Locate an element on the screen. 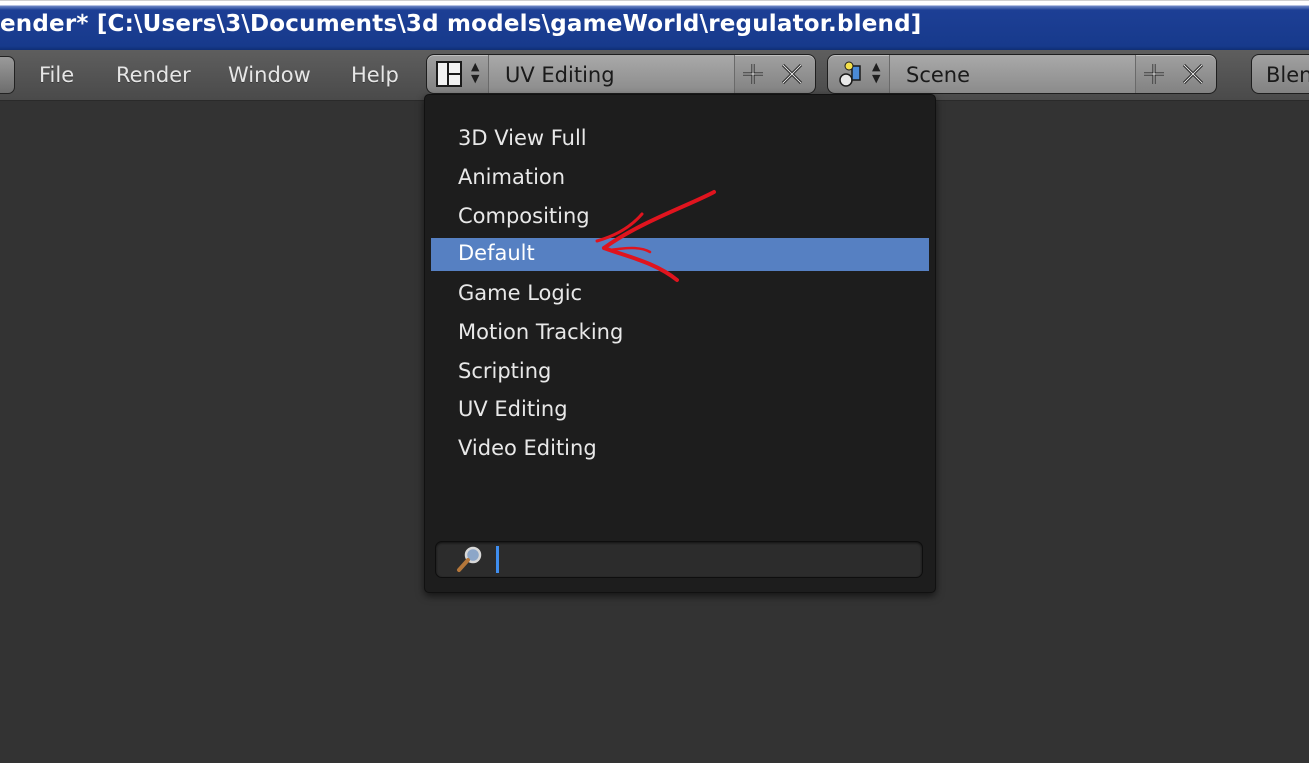  menu-render: Render is located at coordinates (153, 75).